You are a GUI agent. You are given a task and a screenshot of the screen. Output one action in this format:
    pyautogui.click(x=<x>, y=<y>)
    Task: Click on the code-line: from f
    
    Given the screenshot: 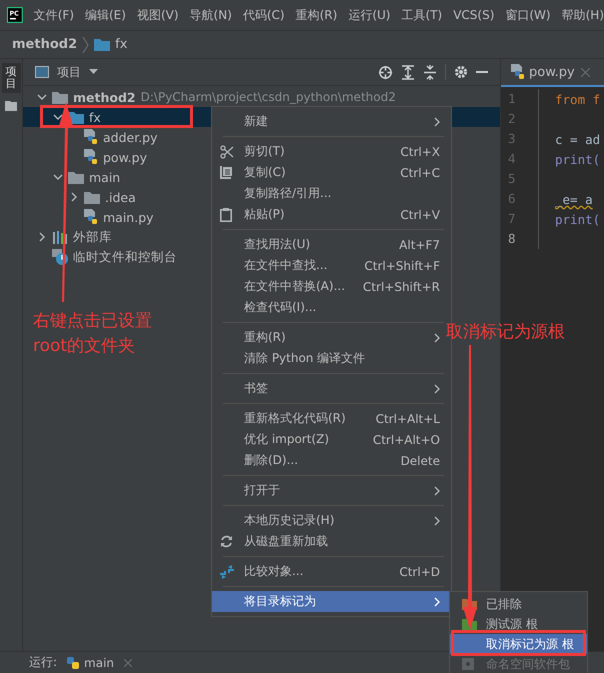 What is the action you would take?
    pyautogui.click(x=577, y=99)
    